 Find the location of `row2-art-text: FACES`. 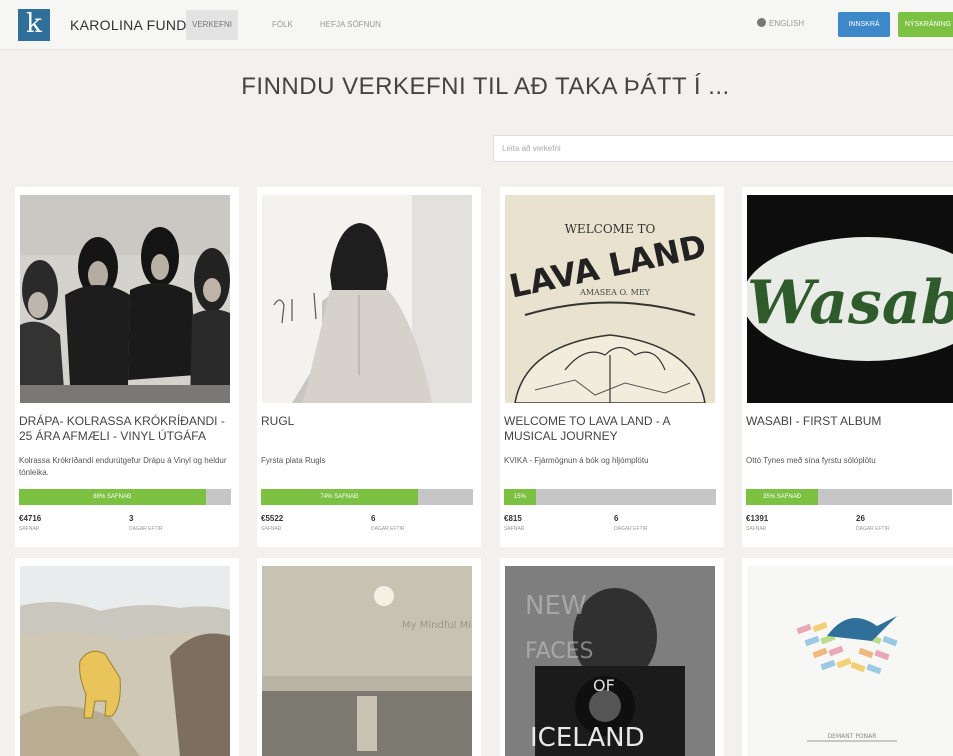

row2-art-text: FACES is located at coordinates (559, 651).